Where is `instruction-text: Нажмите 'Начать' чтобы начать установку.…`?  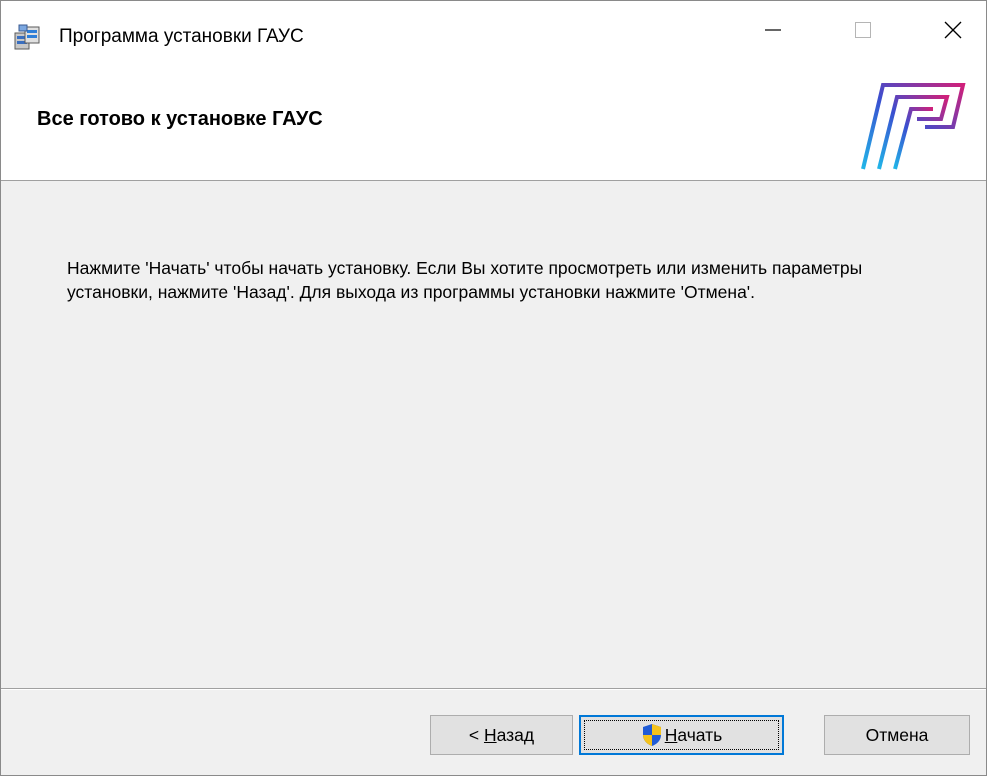
instruction-text: Нажмите 'Начать' чтобы начать установку.… is located at coordinates (465, 280).